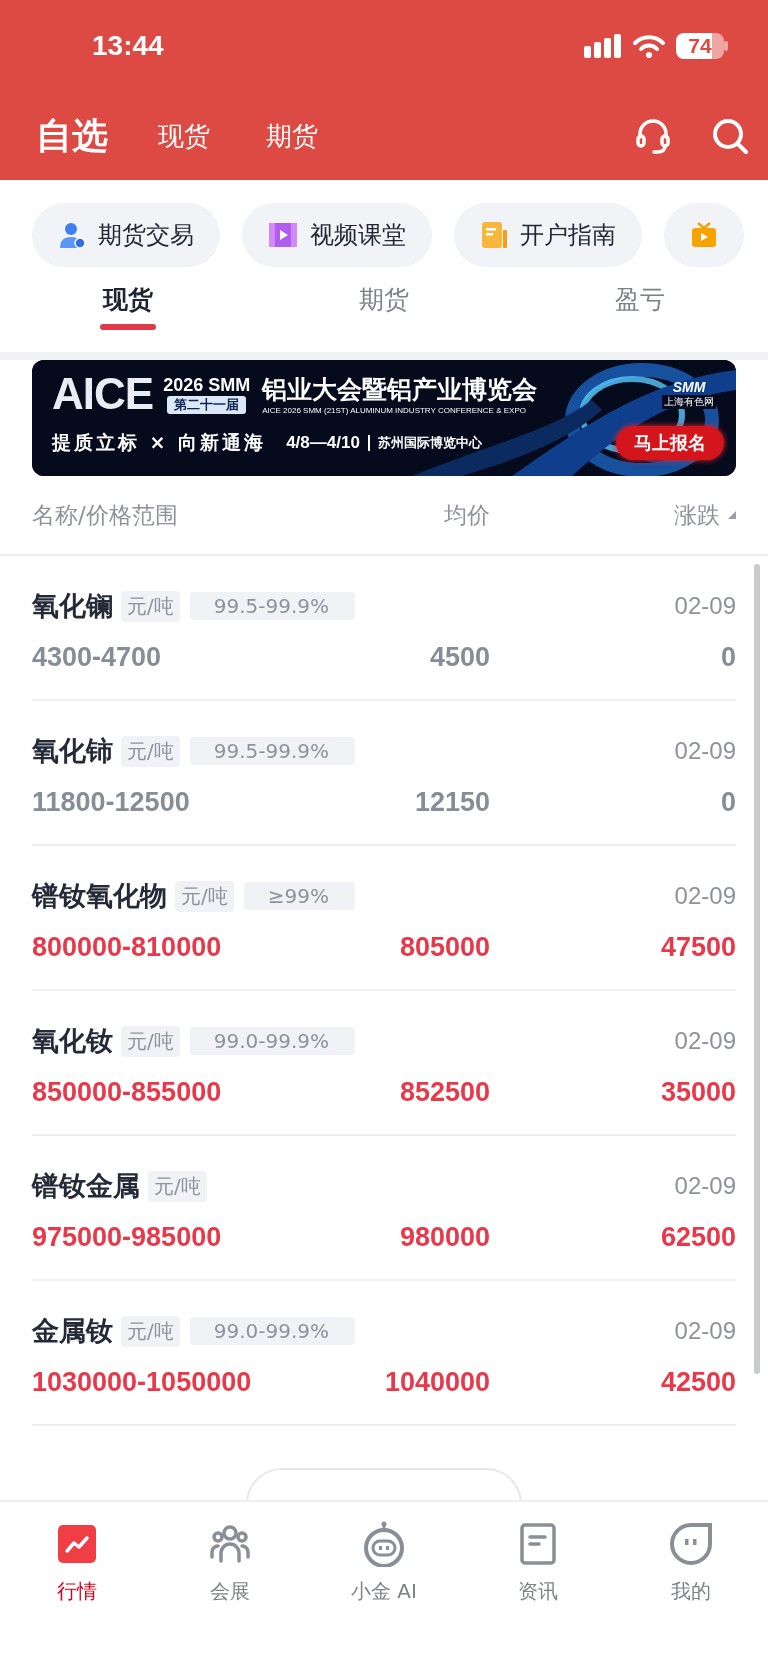 The width and height of the screenshot is (768, 1662). Describe the element at coordinates (689, 402) in the screenshot. I see `banner-logo-caption: 上海有色网` at that location.